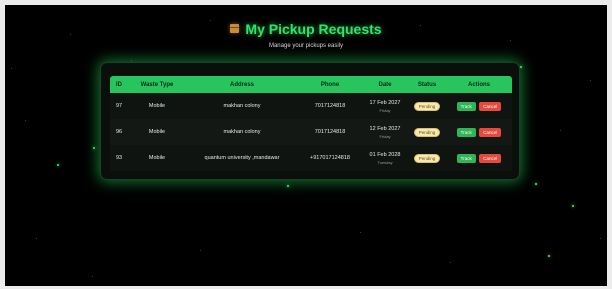 Image resolution: width=612 pixels, height=289 pixels. Describe the element at coordinates (242, 158) in the screenshot. I see `cell-address: quantum university ,mandawar` at that location.